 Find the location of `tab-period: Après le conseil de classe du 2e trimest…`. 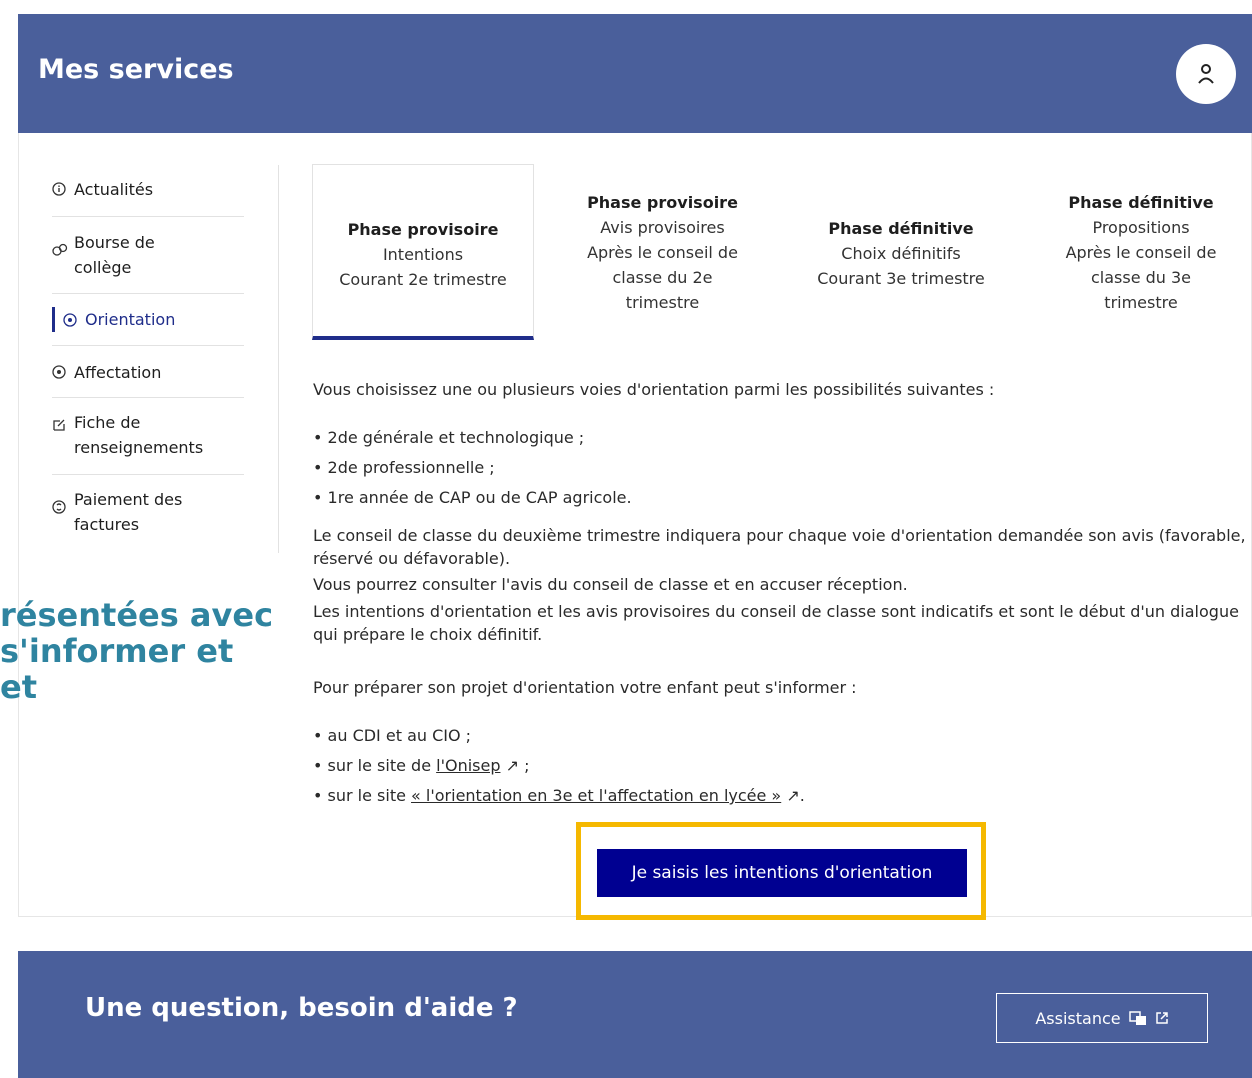

tab-period: Après le conseil de classe du 2e trimest… is located at coordinates (662, 277).